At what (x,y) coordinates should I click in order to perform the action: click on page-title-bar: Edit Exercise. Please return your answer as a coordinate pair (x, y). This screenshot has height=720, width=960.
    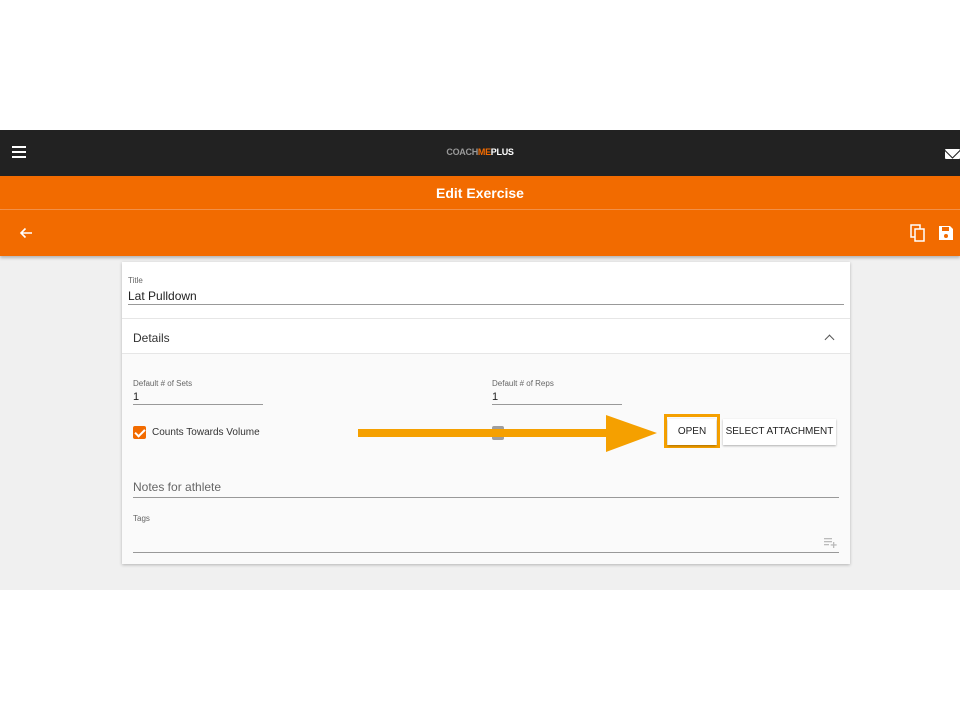
    Looking at the image, I should click on (480, 193).